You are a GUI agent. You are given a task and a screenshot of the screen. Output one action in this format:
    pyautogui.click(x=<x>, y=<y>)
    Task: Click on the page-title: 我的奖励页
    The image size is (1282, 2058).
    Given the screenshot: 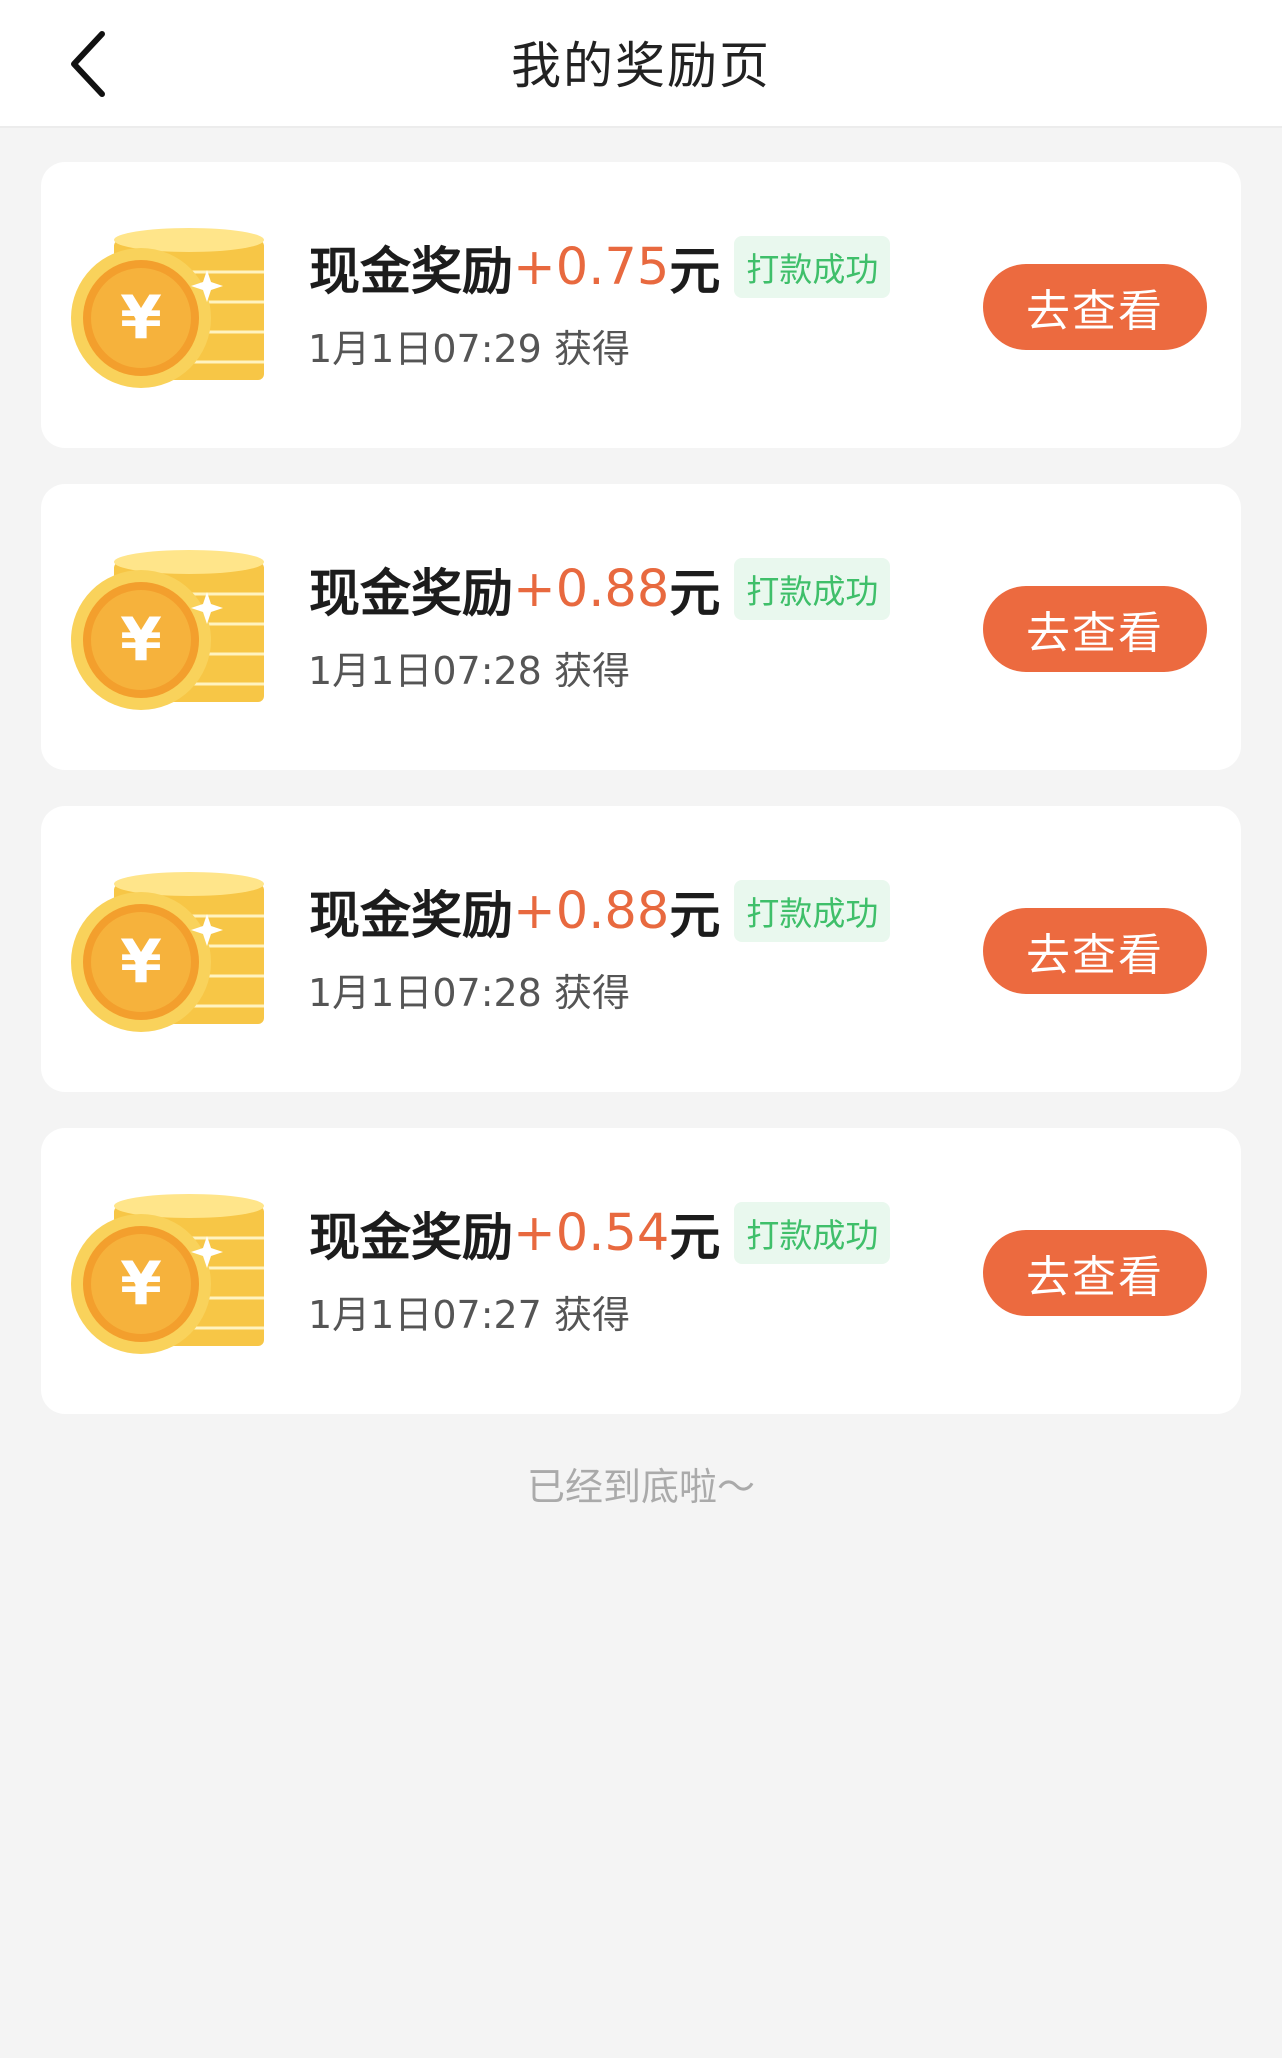 What is the action you would take?
    pyautogui.click(x=641, y=66)
    